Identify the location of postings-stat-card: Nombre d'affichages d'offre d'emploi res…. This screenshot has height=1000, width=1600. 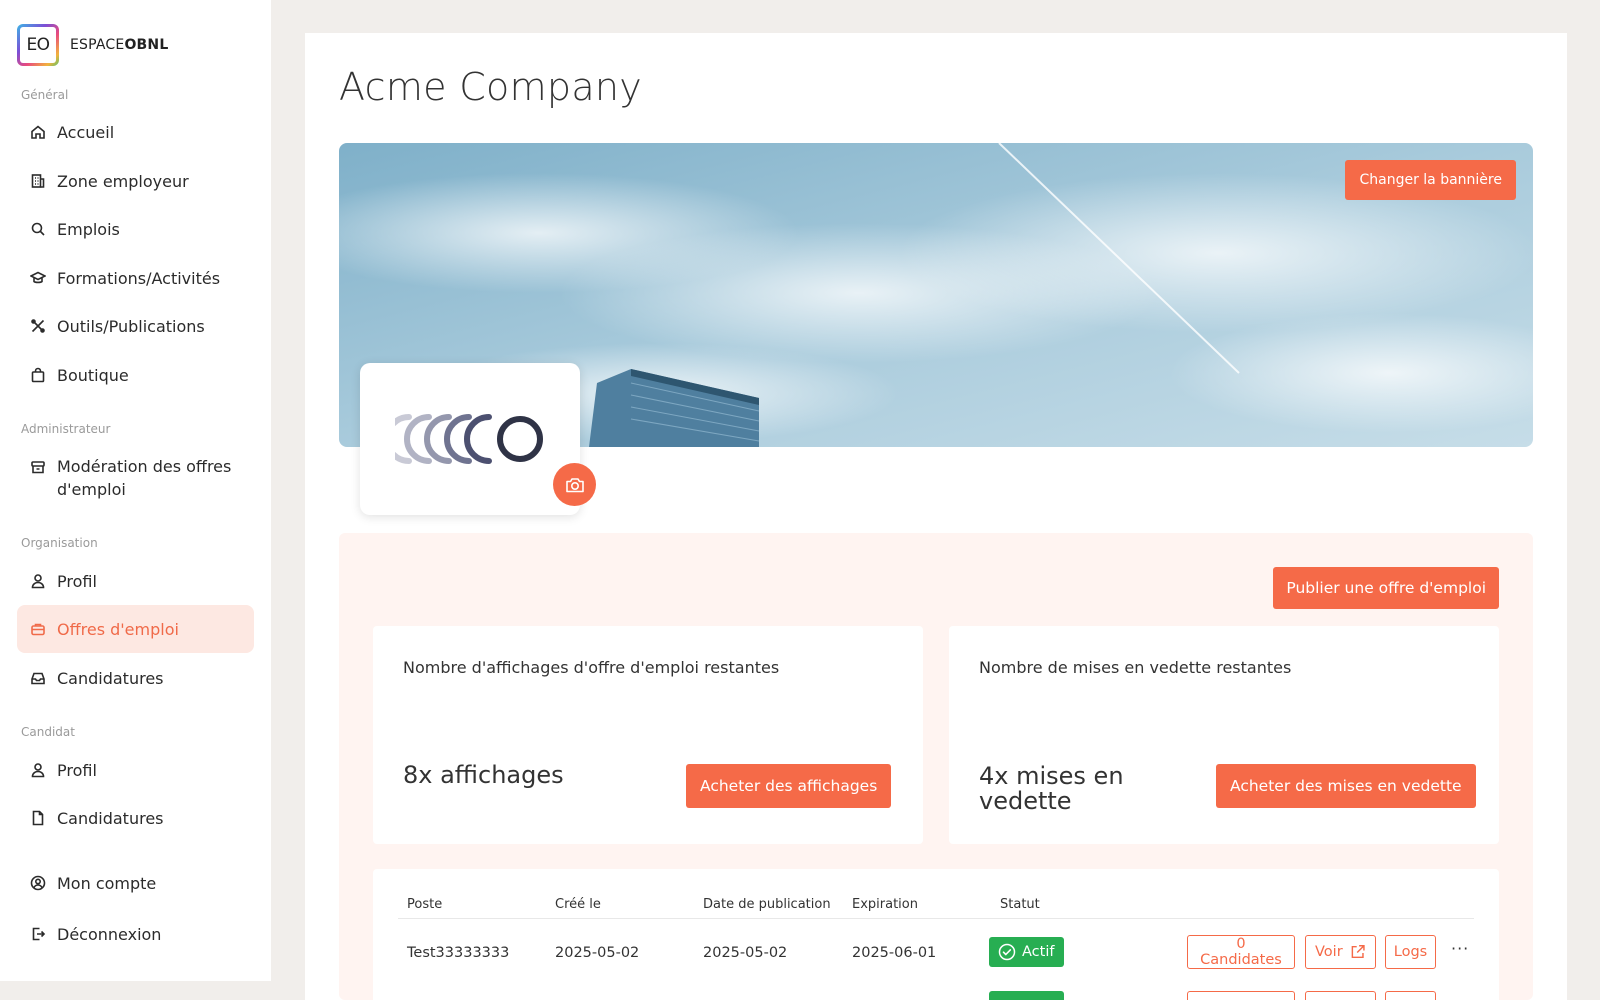
(648, 735).